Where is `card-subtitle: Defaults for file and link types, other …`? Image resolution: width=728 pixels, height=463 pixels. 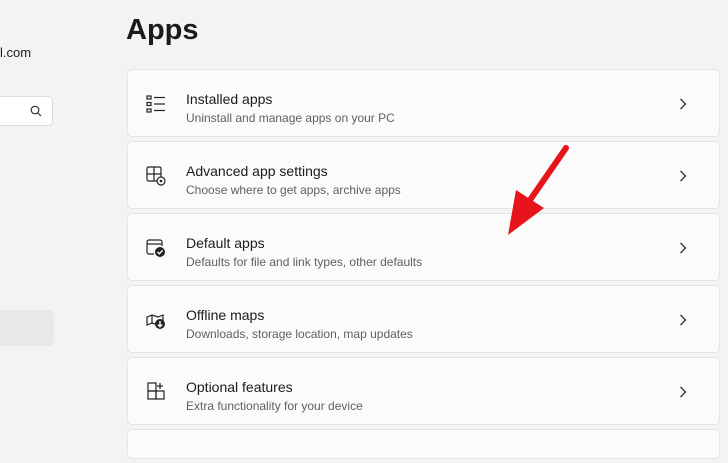 card-subtitle: Defaults for file and link types, other … is located at coordinates (304, 262).